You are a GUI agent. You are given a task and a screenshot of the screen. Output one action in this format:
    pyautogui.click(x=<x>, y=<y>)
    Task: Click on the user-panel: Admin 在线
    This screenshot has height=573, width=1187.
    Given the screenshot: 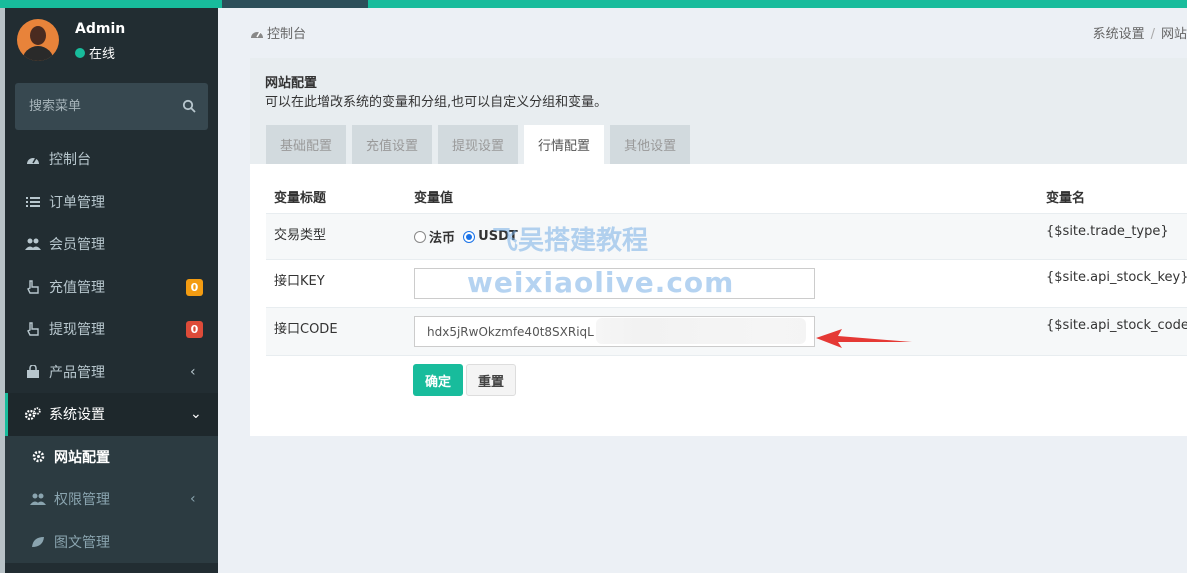 What is the action you would take?
    pyautogui.click(x=111, y=43)
    